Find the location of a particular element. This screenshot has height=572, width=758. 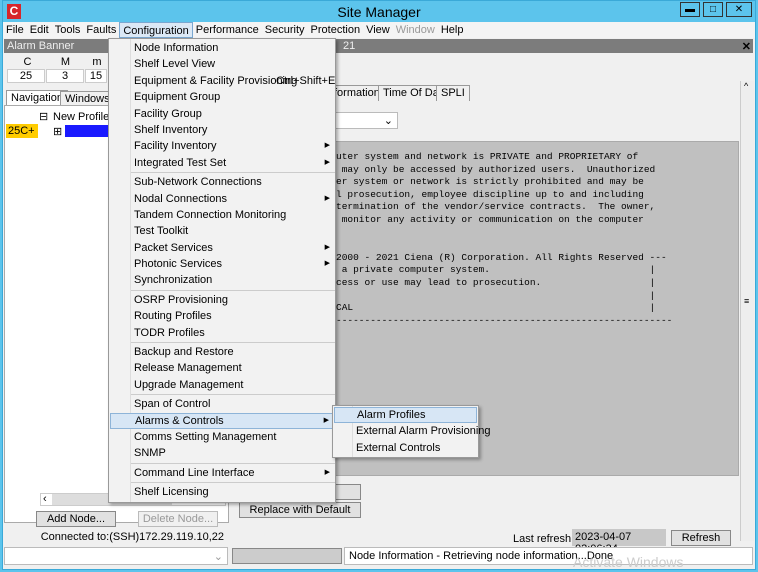

window-title: Site Manager is located at coordinates (379, 12).